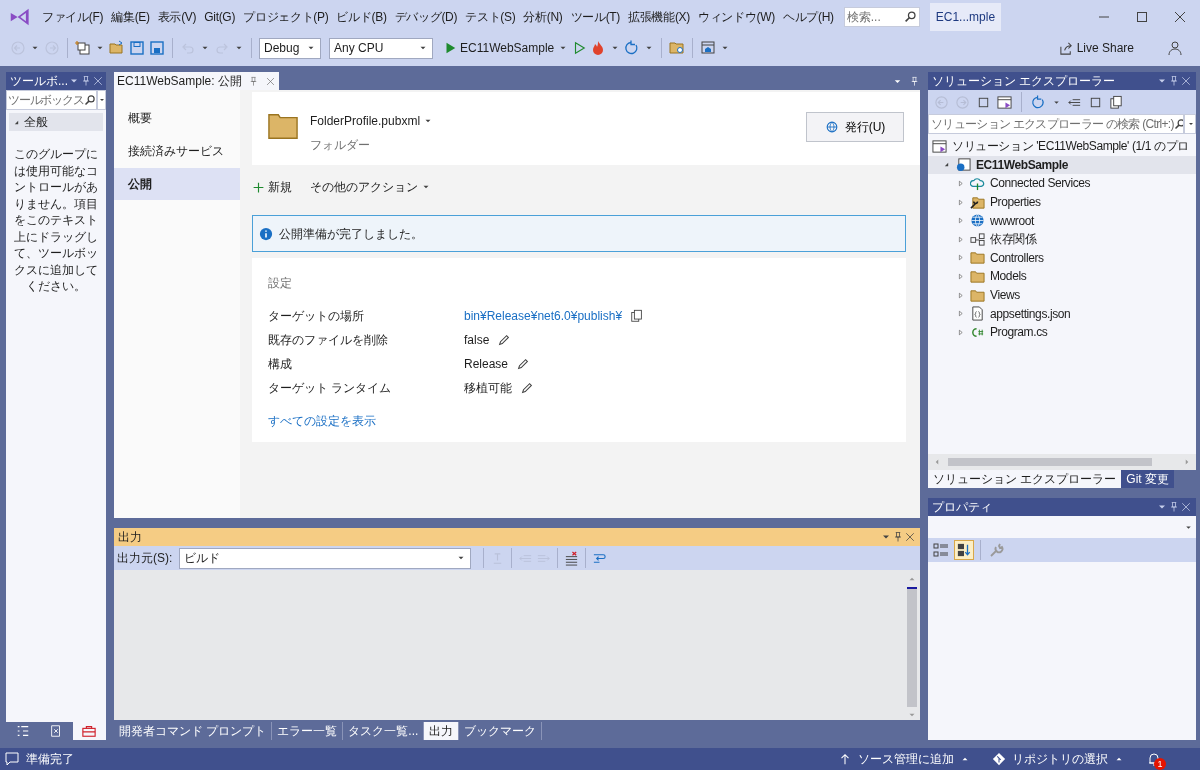  I want to click on profile-type: フォルダー, so click(340, 145).